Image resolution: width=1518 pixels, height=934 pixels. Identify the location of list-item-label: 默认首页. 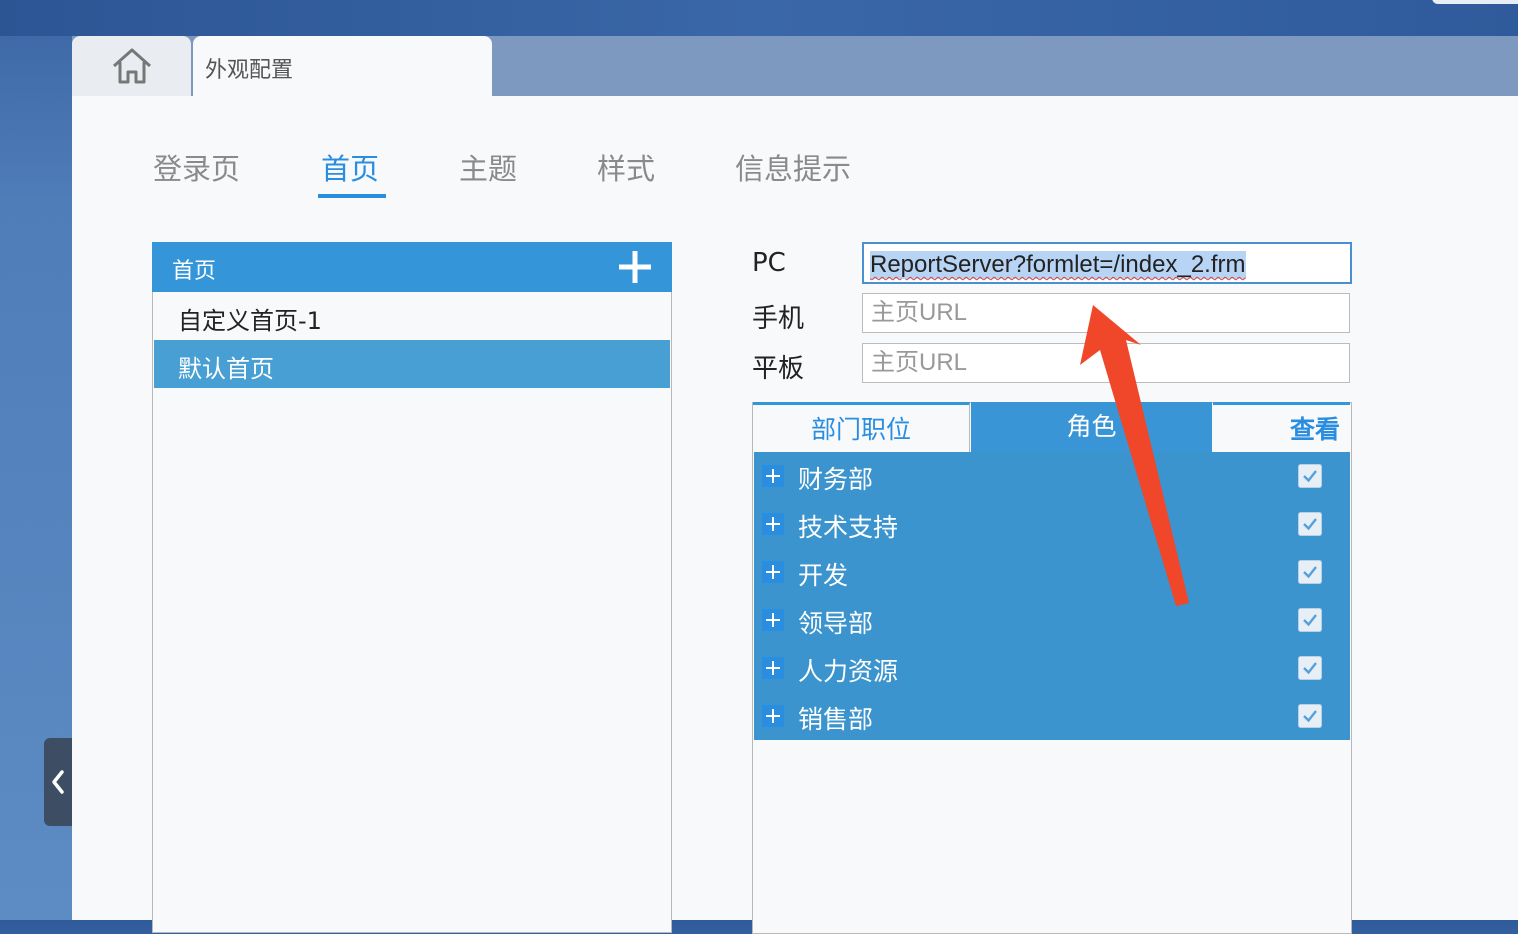
(226, 369).